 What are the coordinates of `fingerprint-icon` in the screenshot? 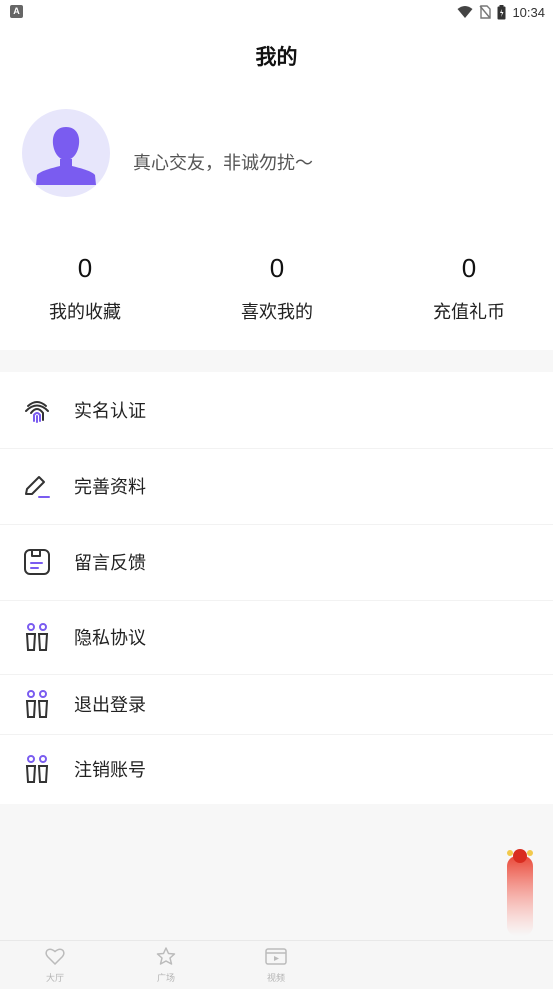 It's located at (37, 410).